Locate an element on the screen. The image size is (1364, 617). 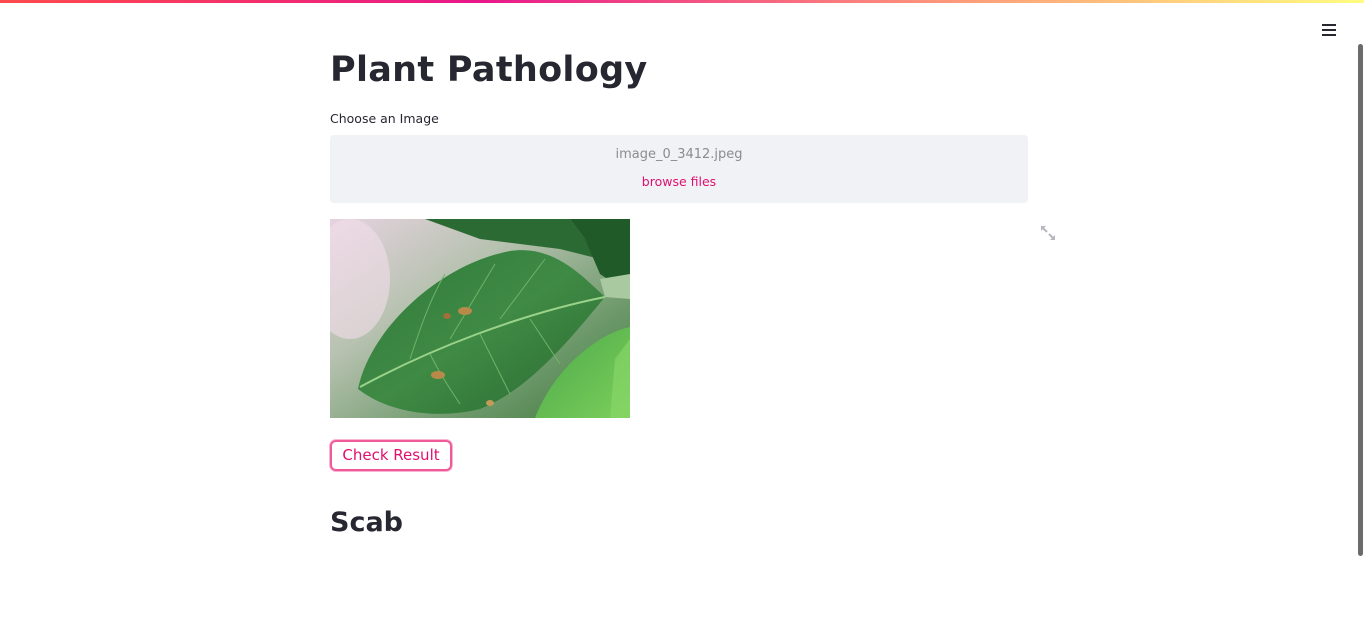
prediction-result: Scab is located at coordinates (366, 522).